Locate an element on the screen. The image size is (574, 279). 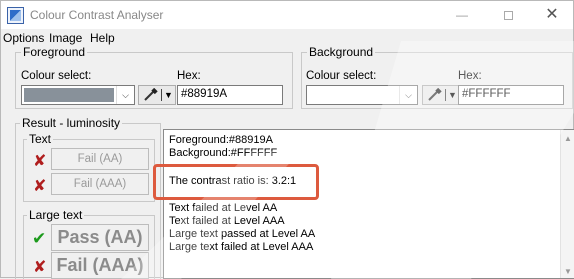
title-bar: Colour Contrast Analyser — ✕ is located at coordinates (287, 15).